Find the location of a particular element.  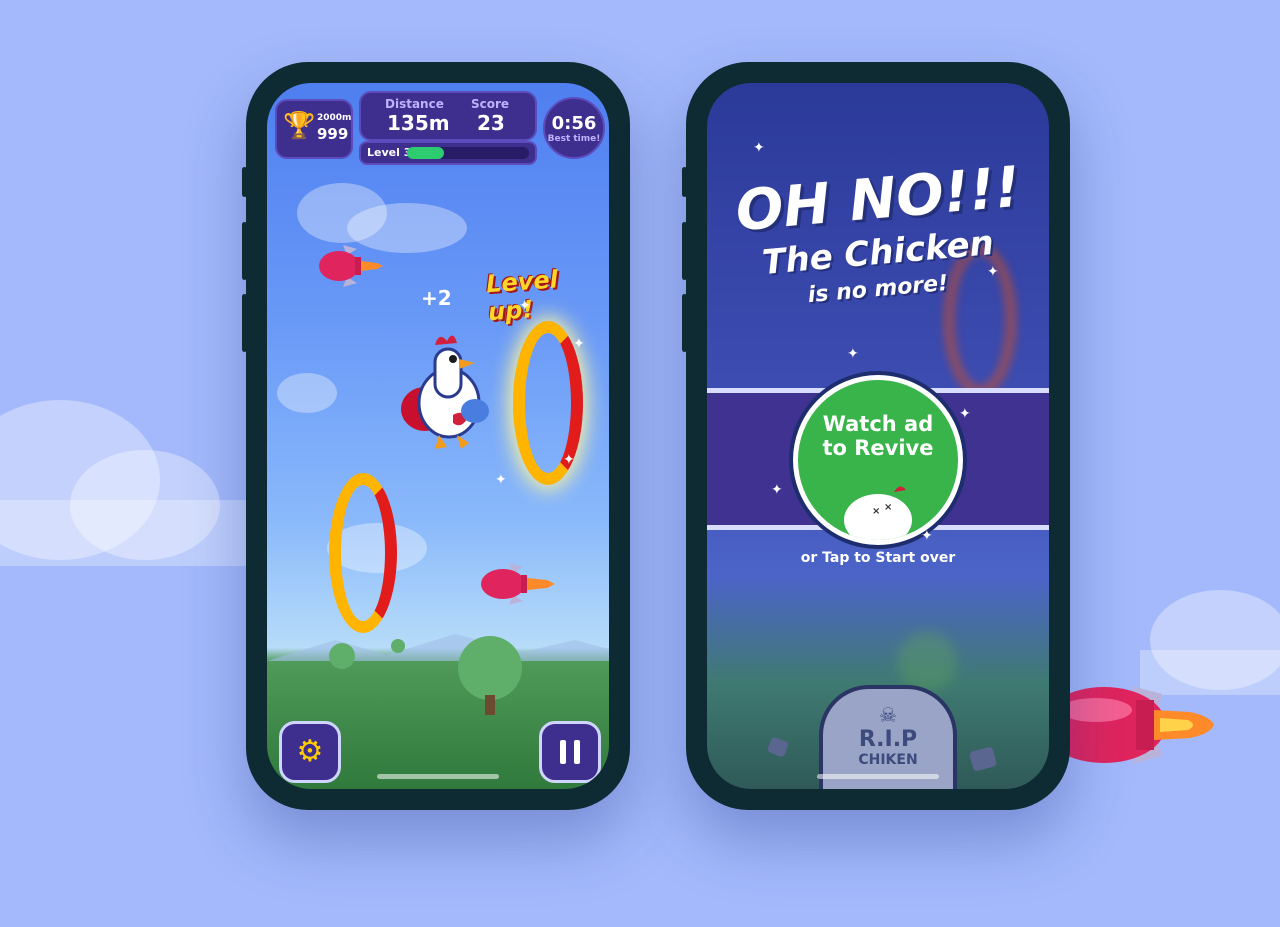

level-up-text: Level up! is located at coordinates (522, 296).